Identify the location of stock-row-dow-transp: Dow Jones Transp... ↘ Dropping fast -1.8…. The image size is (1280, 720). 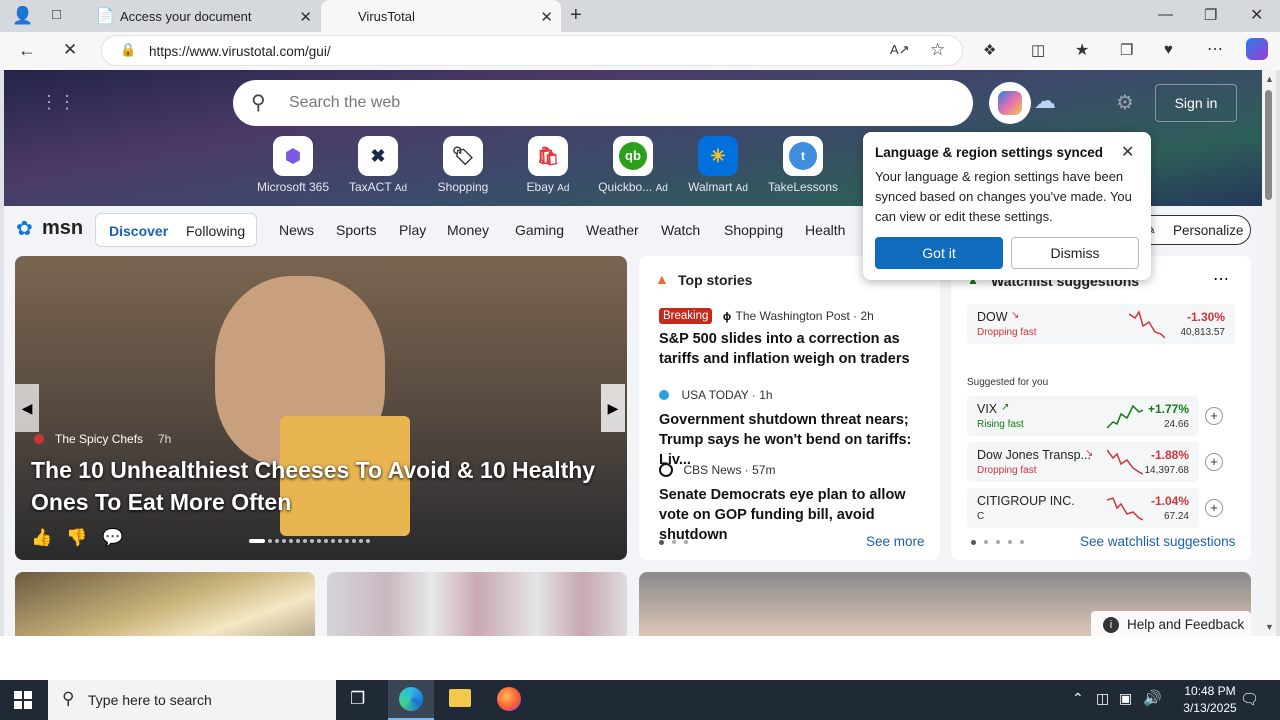
(1083, 462).